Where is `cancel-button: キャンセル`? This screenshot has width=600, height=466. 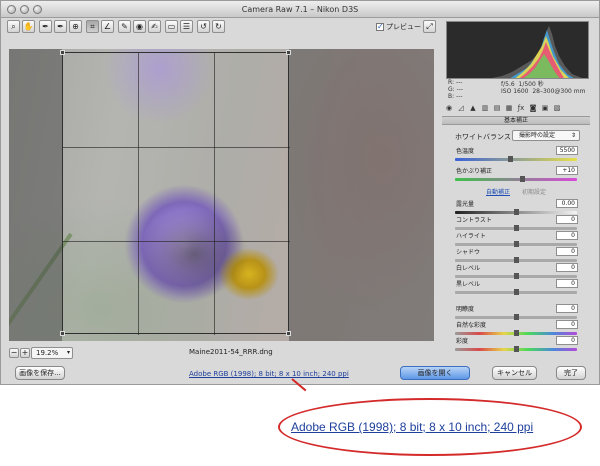 cancel-button: キャンセル is located at coordinates (514, 373).